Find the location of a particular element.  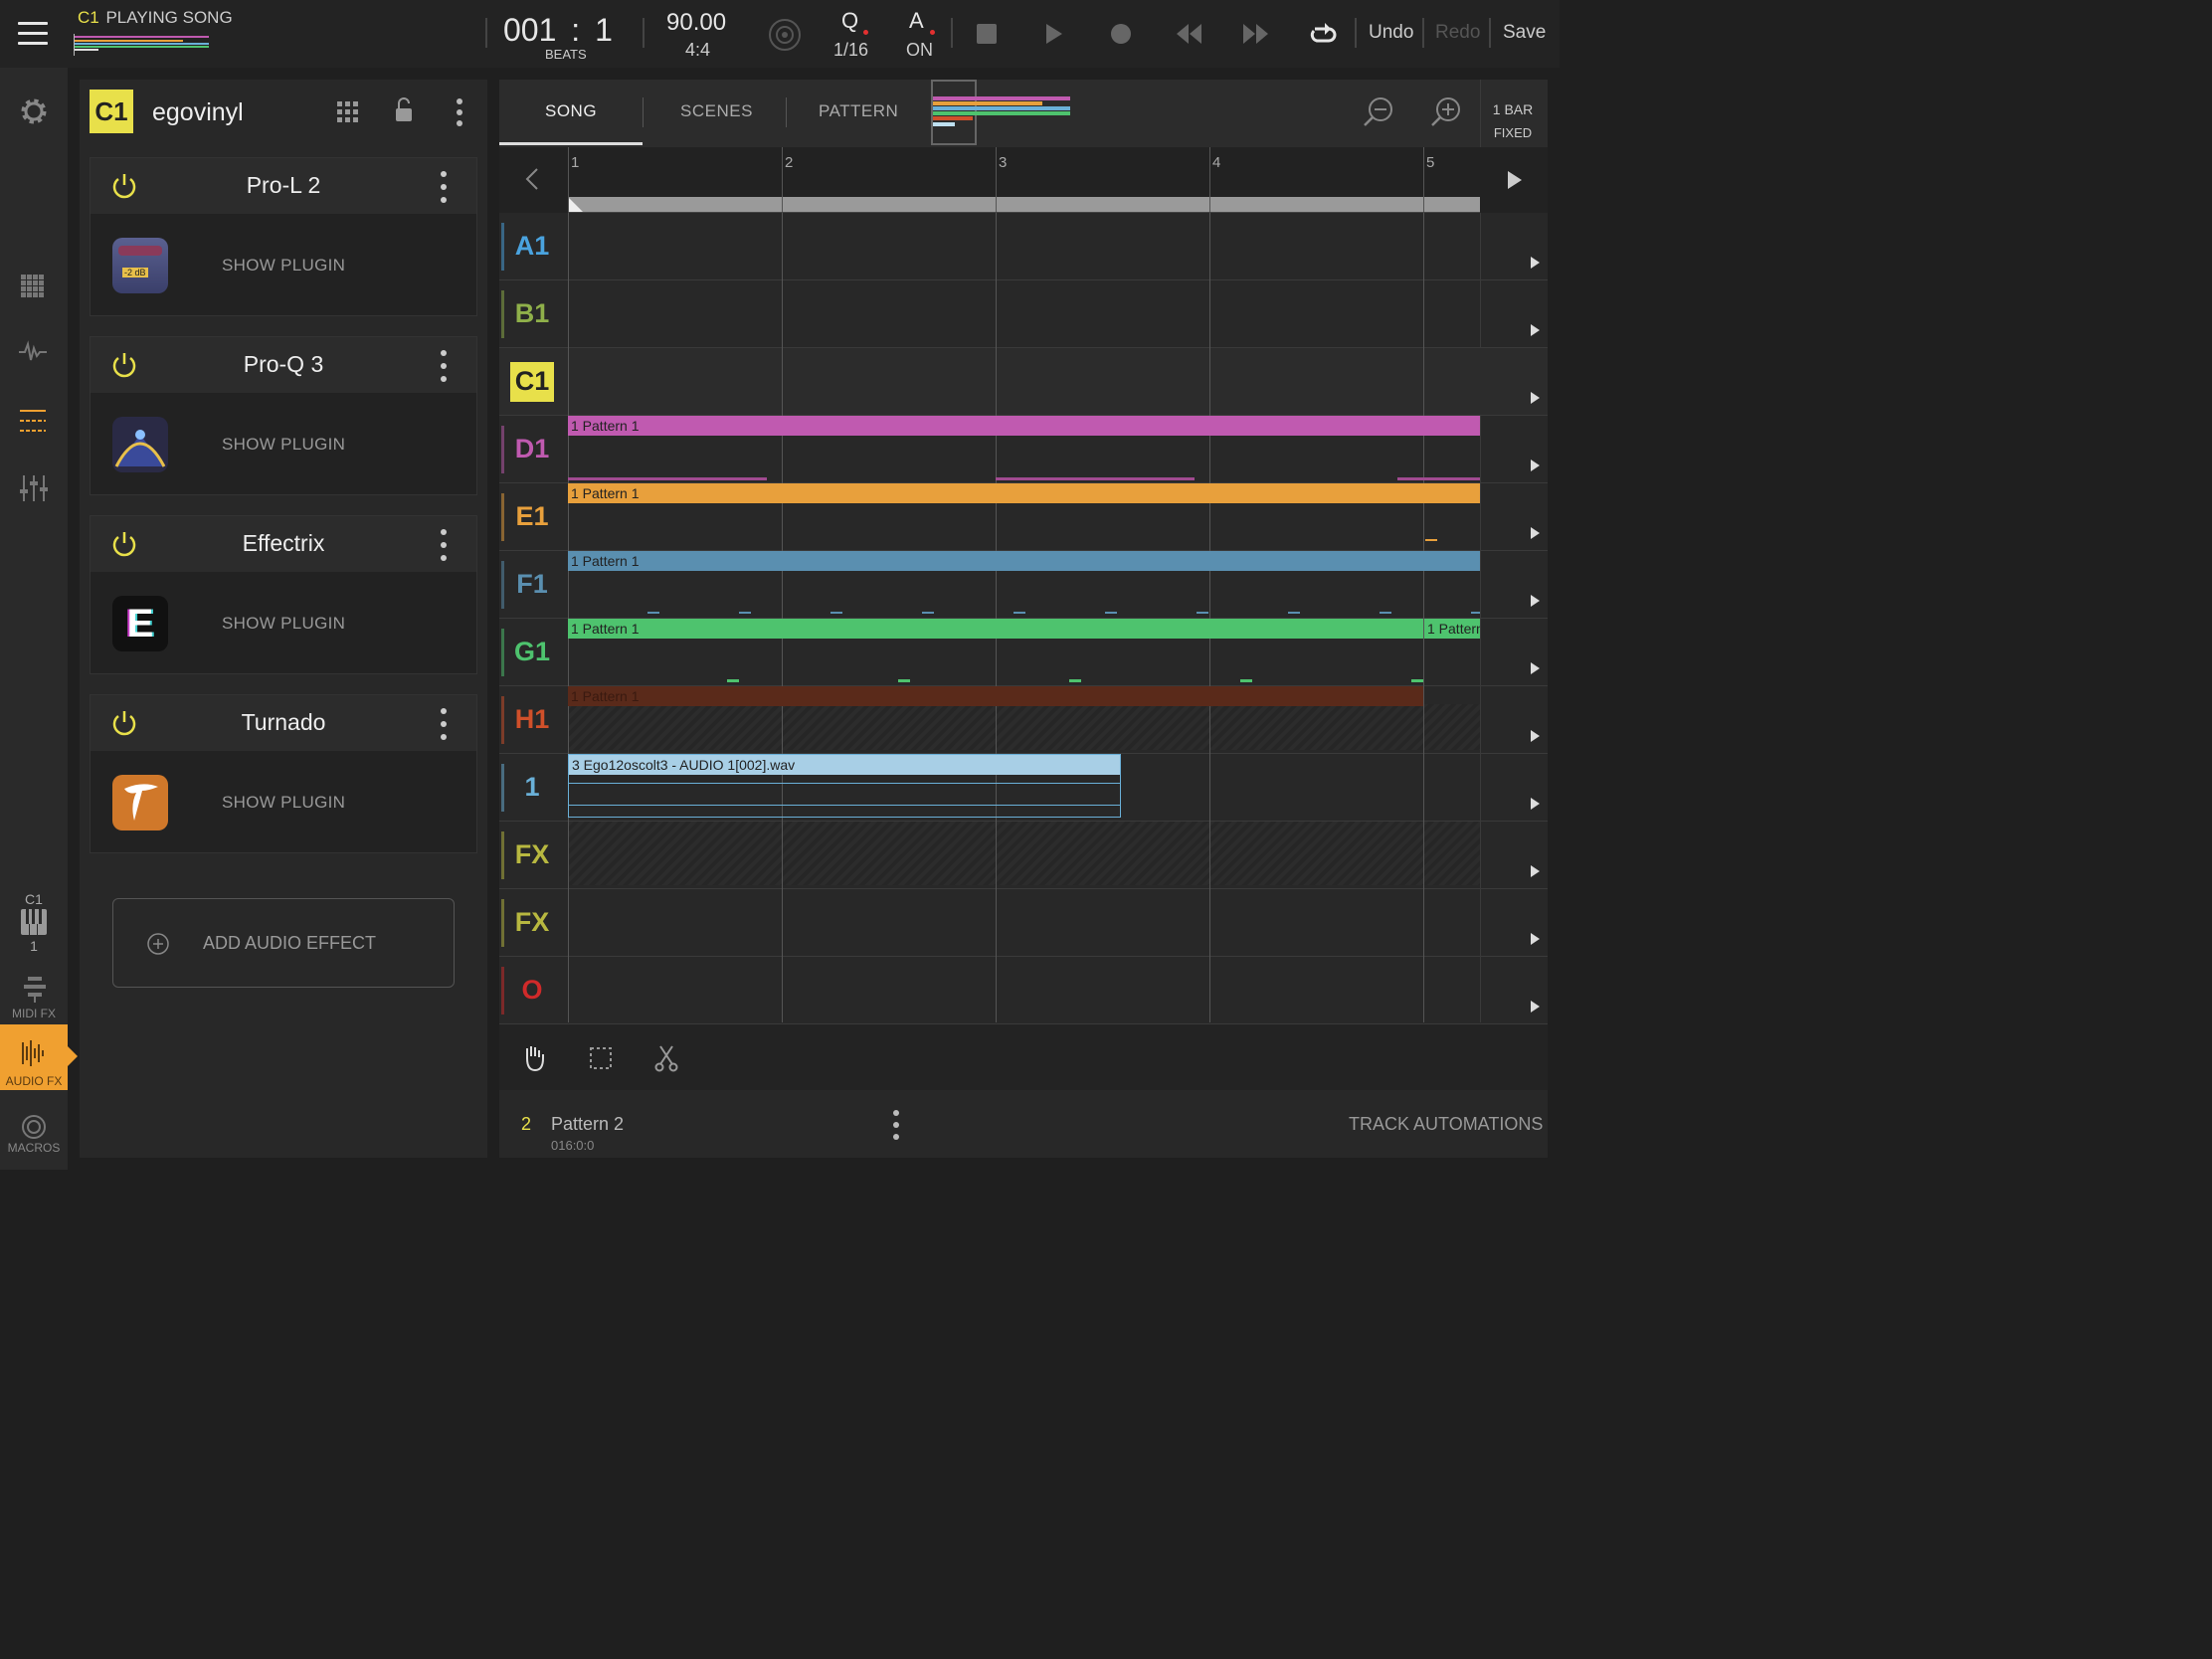

bar-mode-label: FIXED is located at coordinates (1513, 132).